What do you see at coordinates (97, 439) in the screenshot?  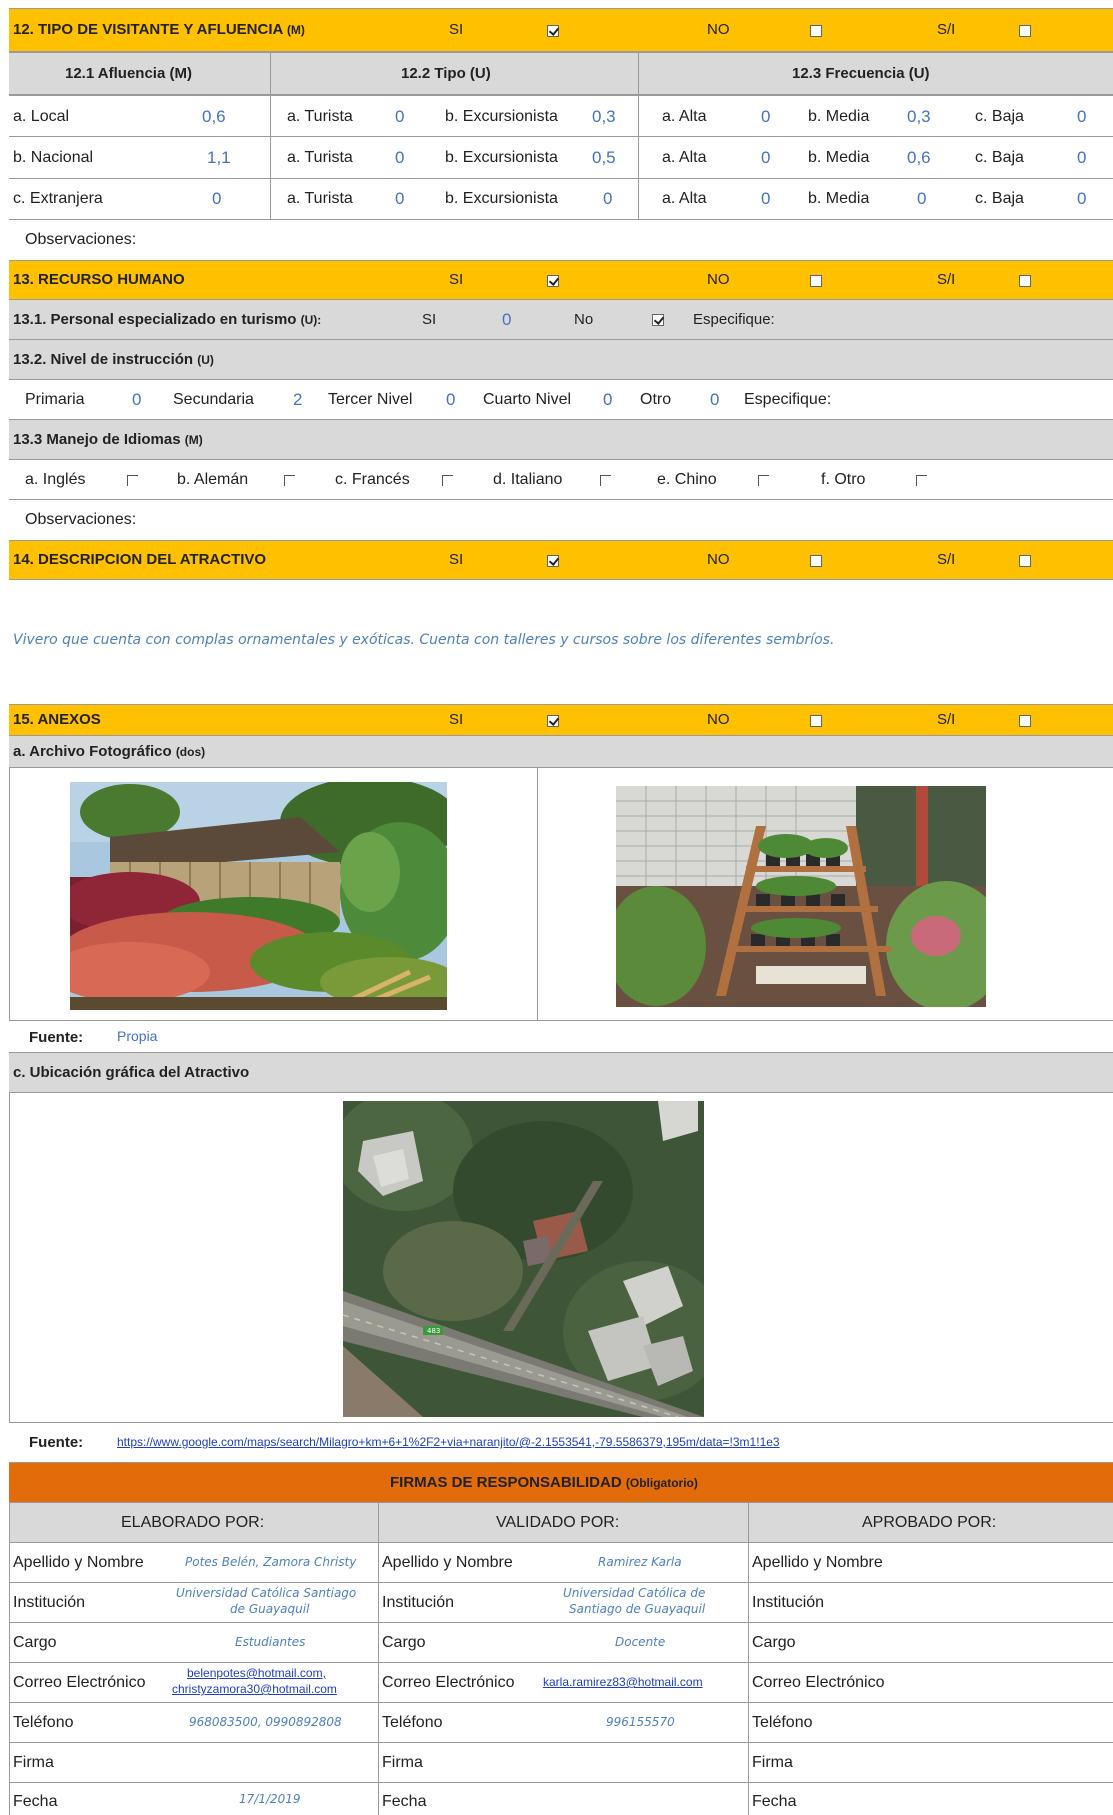 I see `idiomas-label: 13.3 Manejo de Idiomas` at bounding box center [97, 439].